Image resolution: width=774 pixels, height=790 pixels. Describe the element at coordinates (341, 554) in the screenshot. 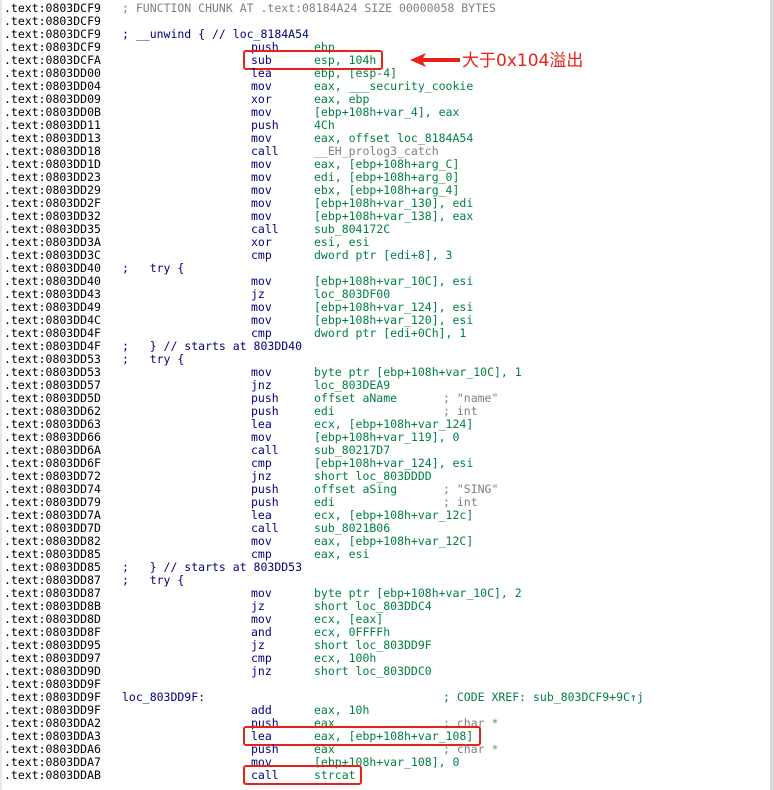

I see `line-operand: eax, esi` at that location.